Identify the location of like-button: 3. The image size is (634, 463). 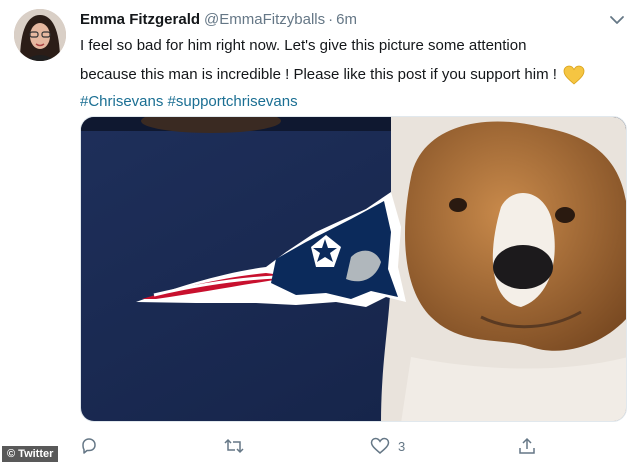
(387, 446).